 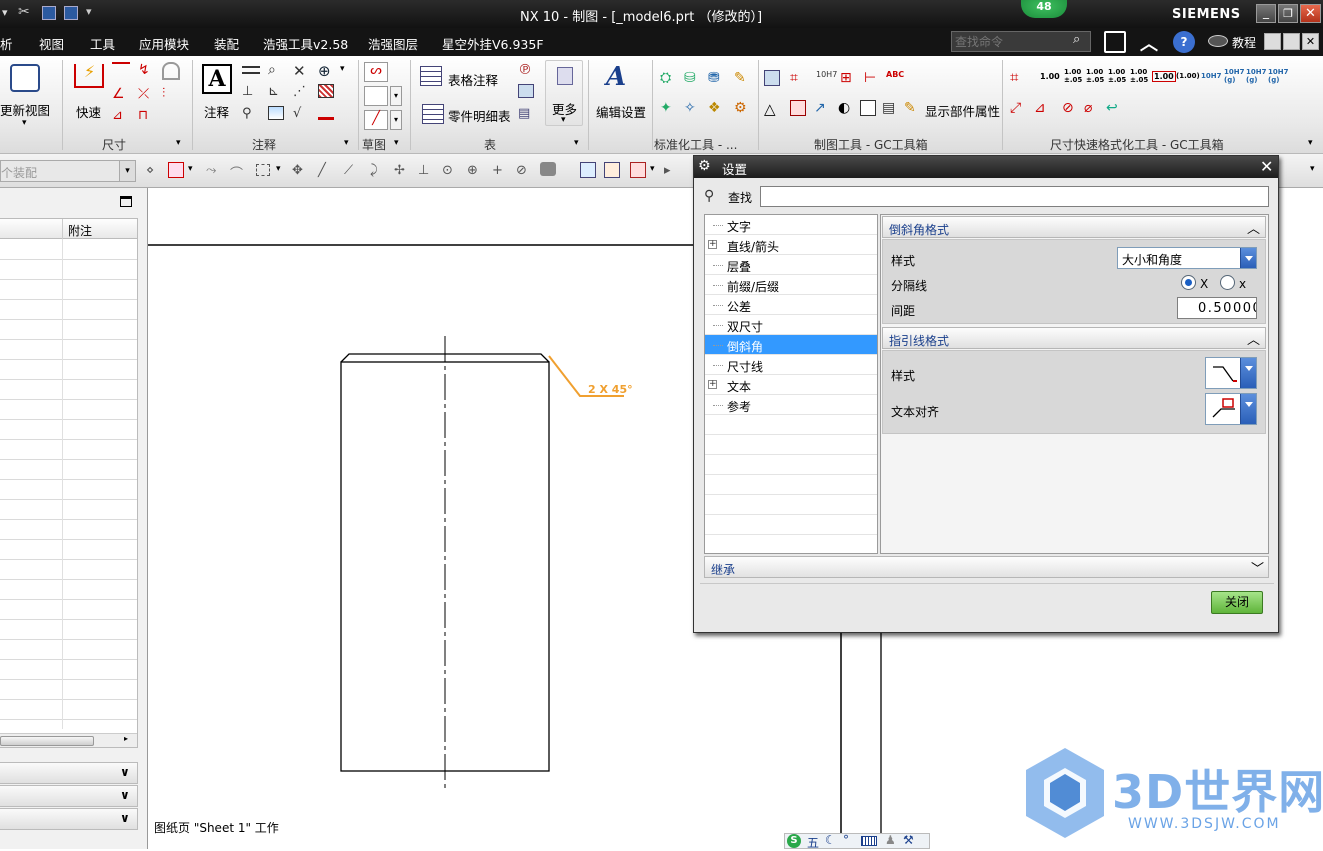 What do you see at coordinates (1019, 77) in the screenshot?
I see `dim-format-icon: ⌗` at bounding box center [1019, 77].